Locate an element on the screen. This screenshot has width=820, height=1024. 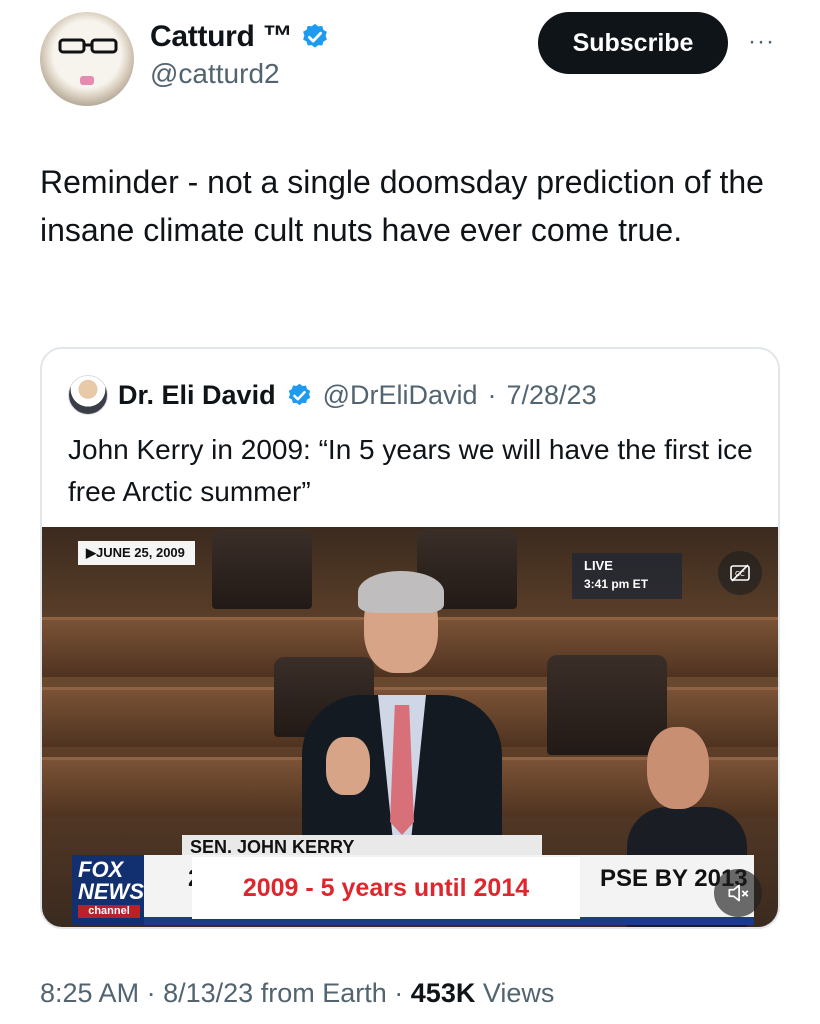
lower-third-name: SEN. JOHN KERRY is located at coordinates (362, 846).